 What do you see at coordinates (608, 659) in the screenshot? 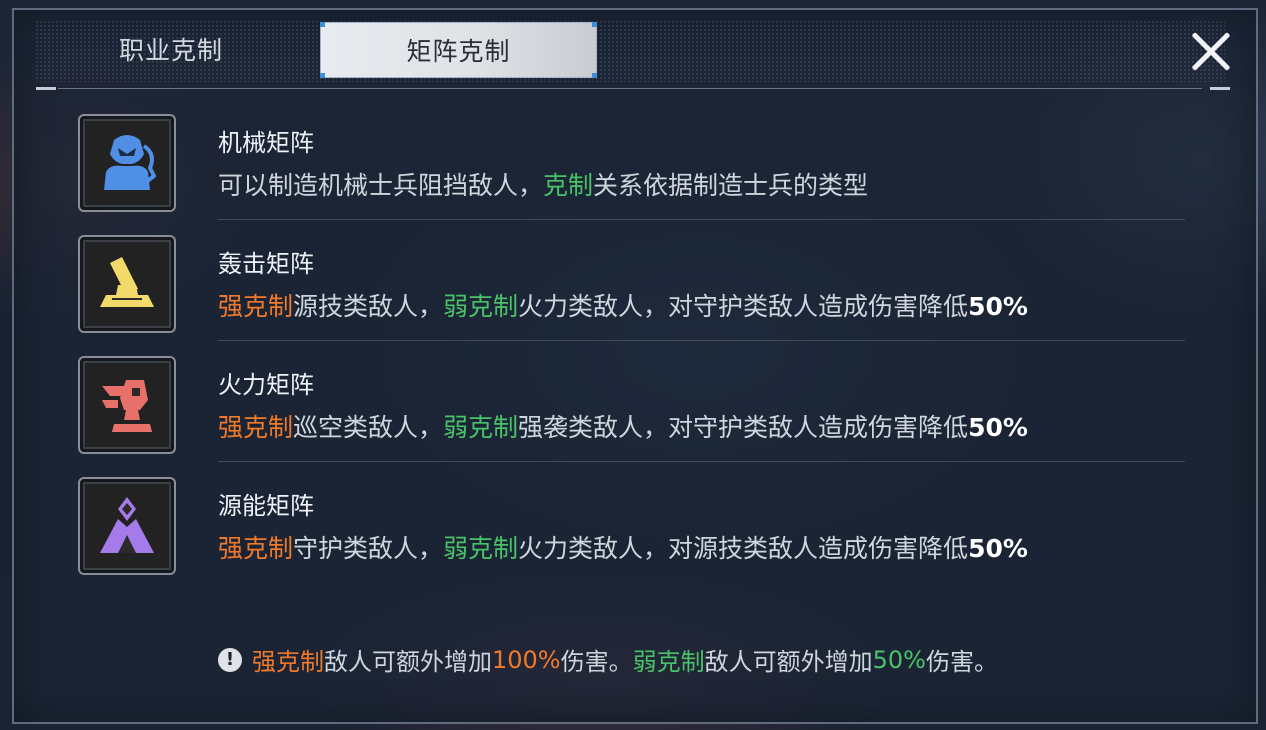
I see `counter-note: ! 强克制 敌人可额外增加 100% 伤害。 弱克制 敌人可额外增加 50% 伤害。` at bounding box center [608, 659].